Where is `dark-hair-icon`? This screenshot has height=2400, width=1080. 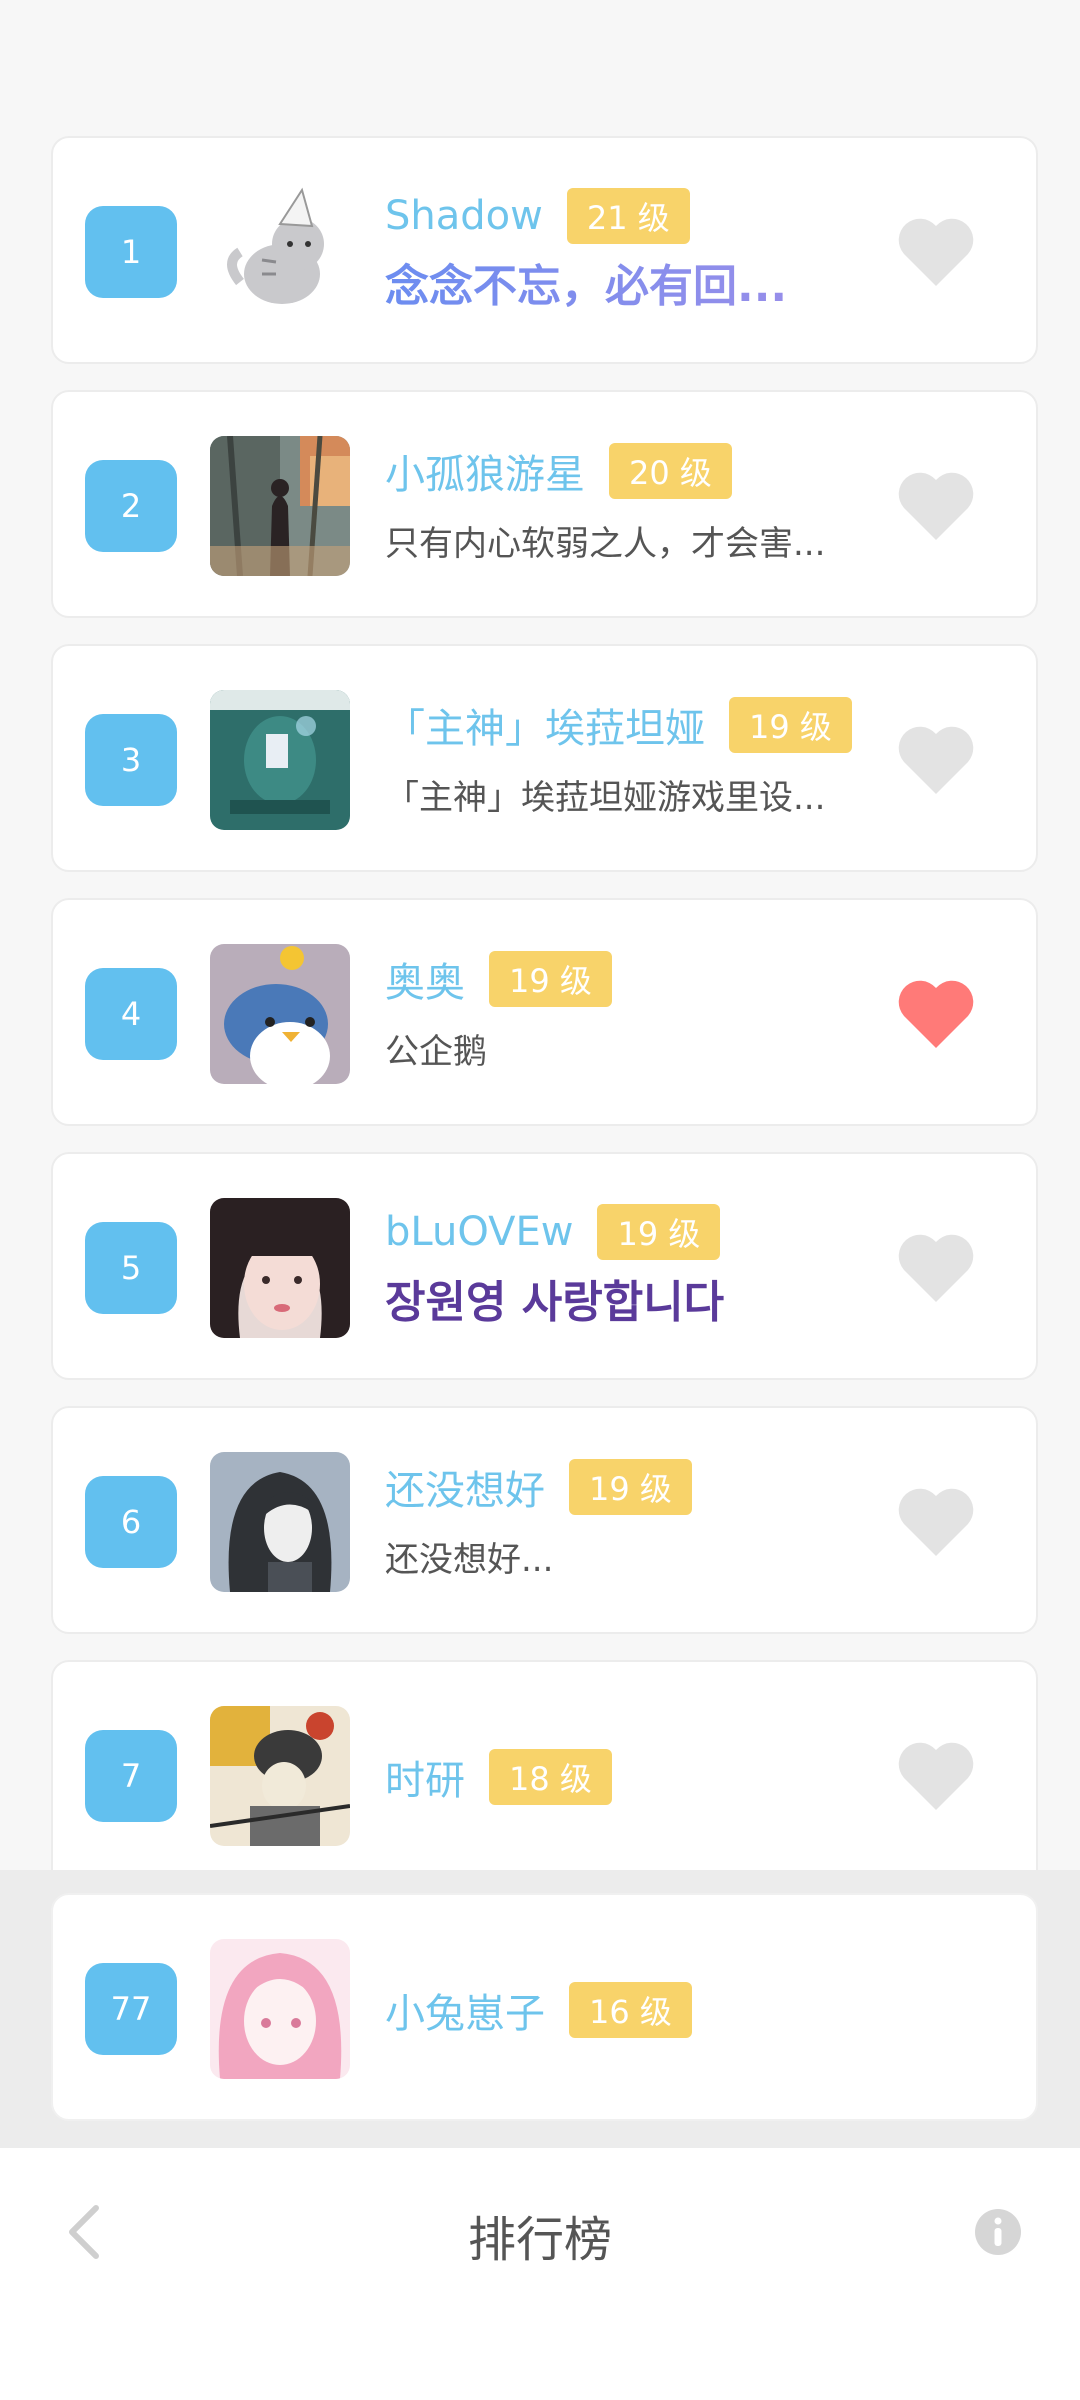
dark-hair-icon is located at coordinates (280, 1522).